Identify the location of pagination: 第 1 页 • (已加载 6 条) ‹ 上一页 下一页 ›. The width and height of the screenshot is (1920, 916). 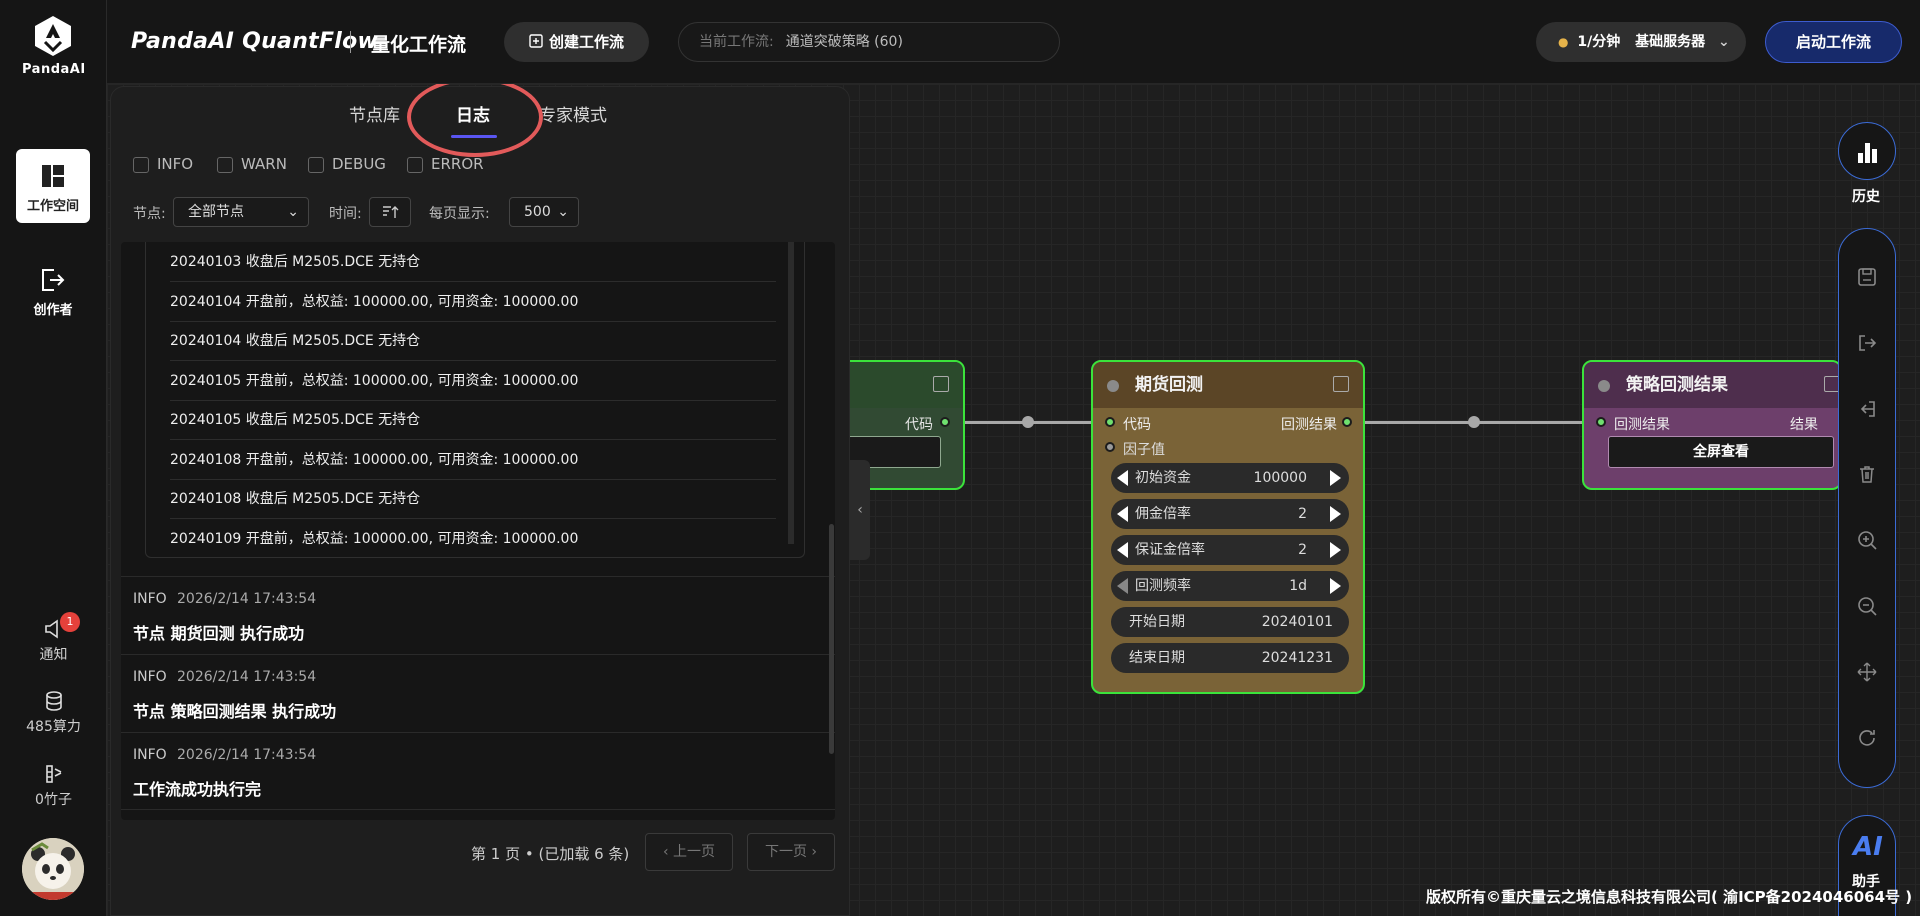
(481, 853).